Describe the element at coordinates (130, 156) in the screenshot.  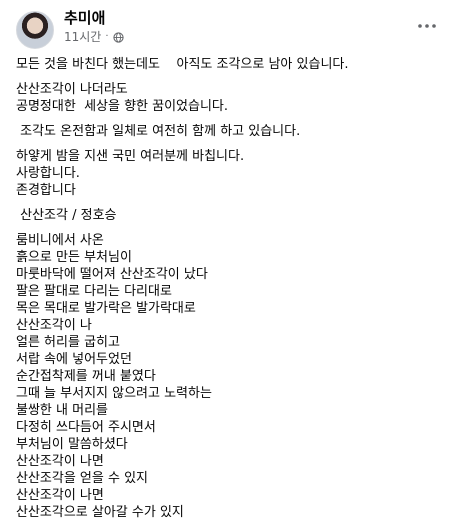
I see `post-text-line: 하얗게 밤을 지샌 국민 여러분께 바칩니다.` at that location.